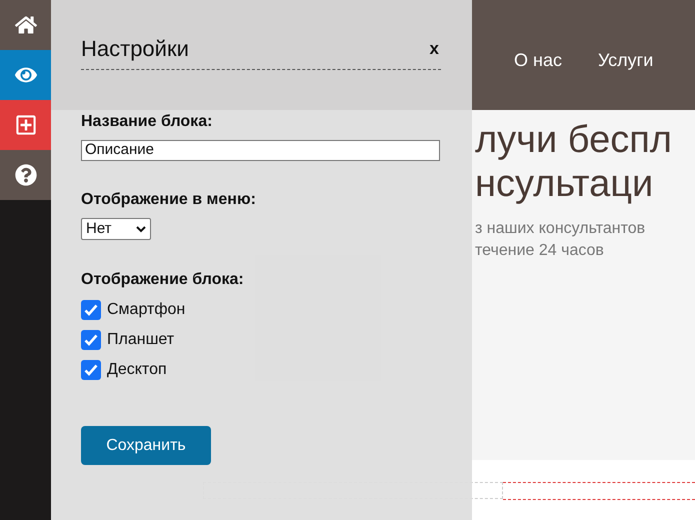 This screenshot has width=695, height=520. What do you see at coordinates (435, 49) in the screenshot?
I see `close-button: x` at bounding box center [435, 49].